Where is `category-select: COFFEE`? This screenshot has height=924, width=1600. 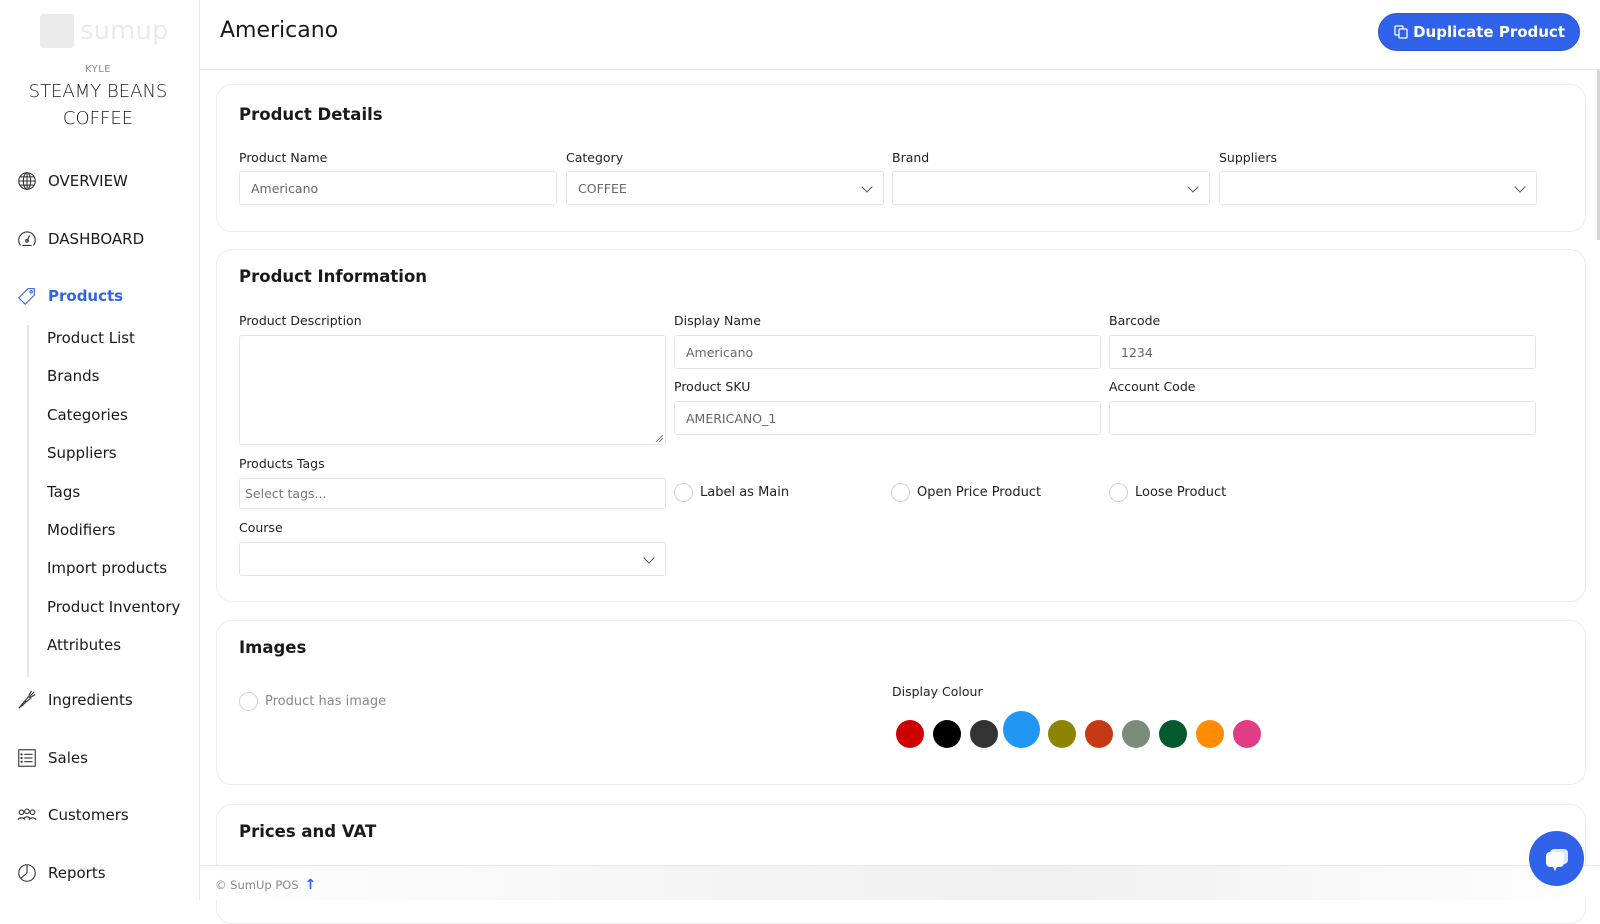
category-select: COFFEE is located at coordinates (725, 188).